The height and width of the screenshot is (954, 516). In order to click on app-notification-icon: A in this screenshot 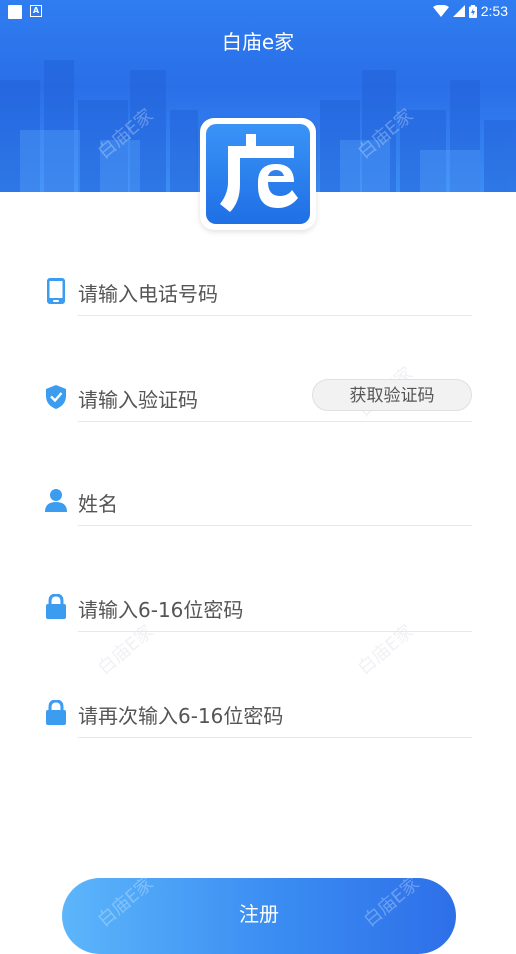, I will do `click(36, 11)`.